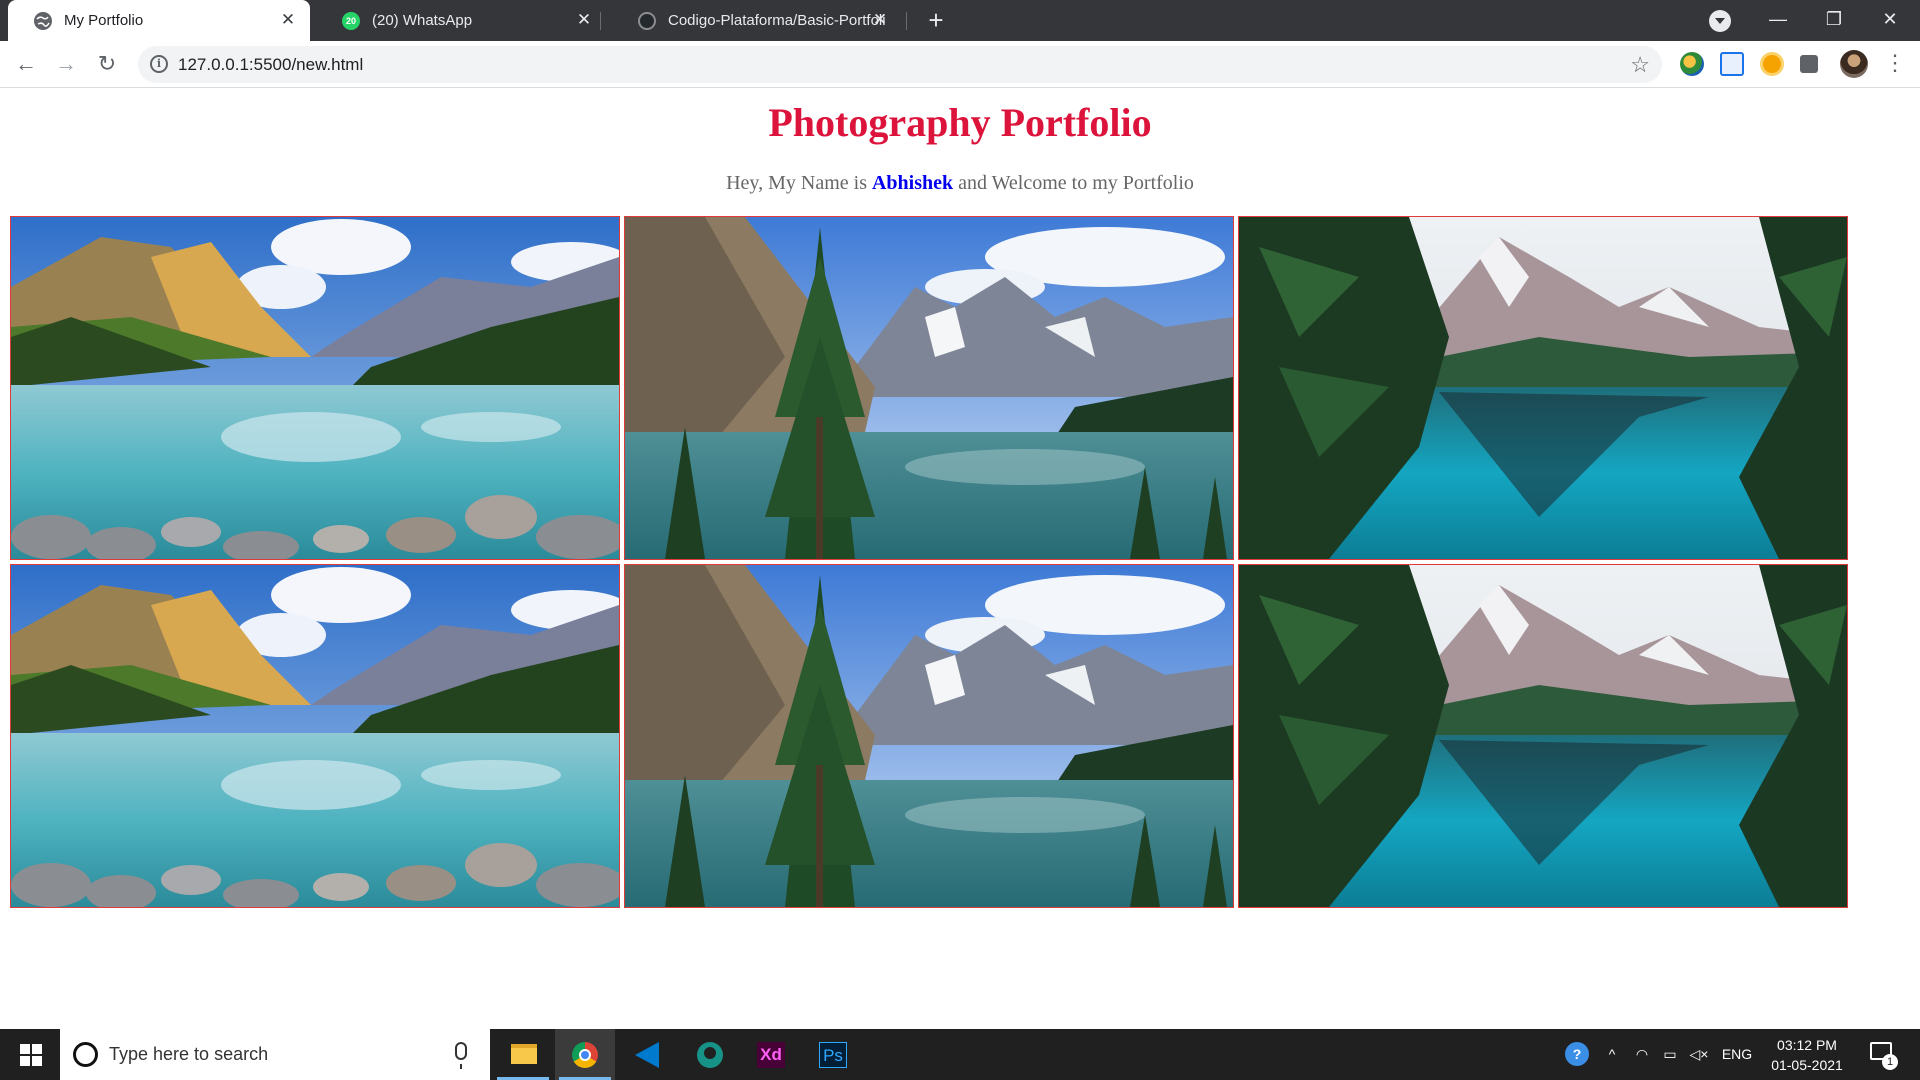 The image size is (1920, 1080). Describe the element at coordinates (1720, 21) in the screenshot. I see `tab-search-icon` at that location.